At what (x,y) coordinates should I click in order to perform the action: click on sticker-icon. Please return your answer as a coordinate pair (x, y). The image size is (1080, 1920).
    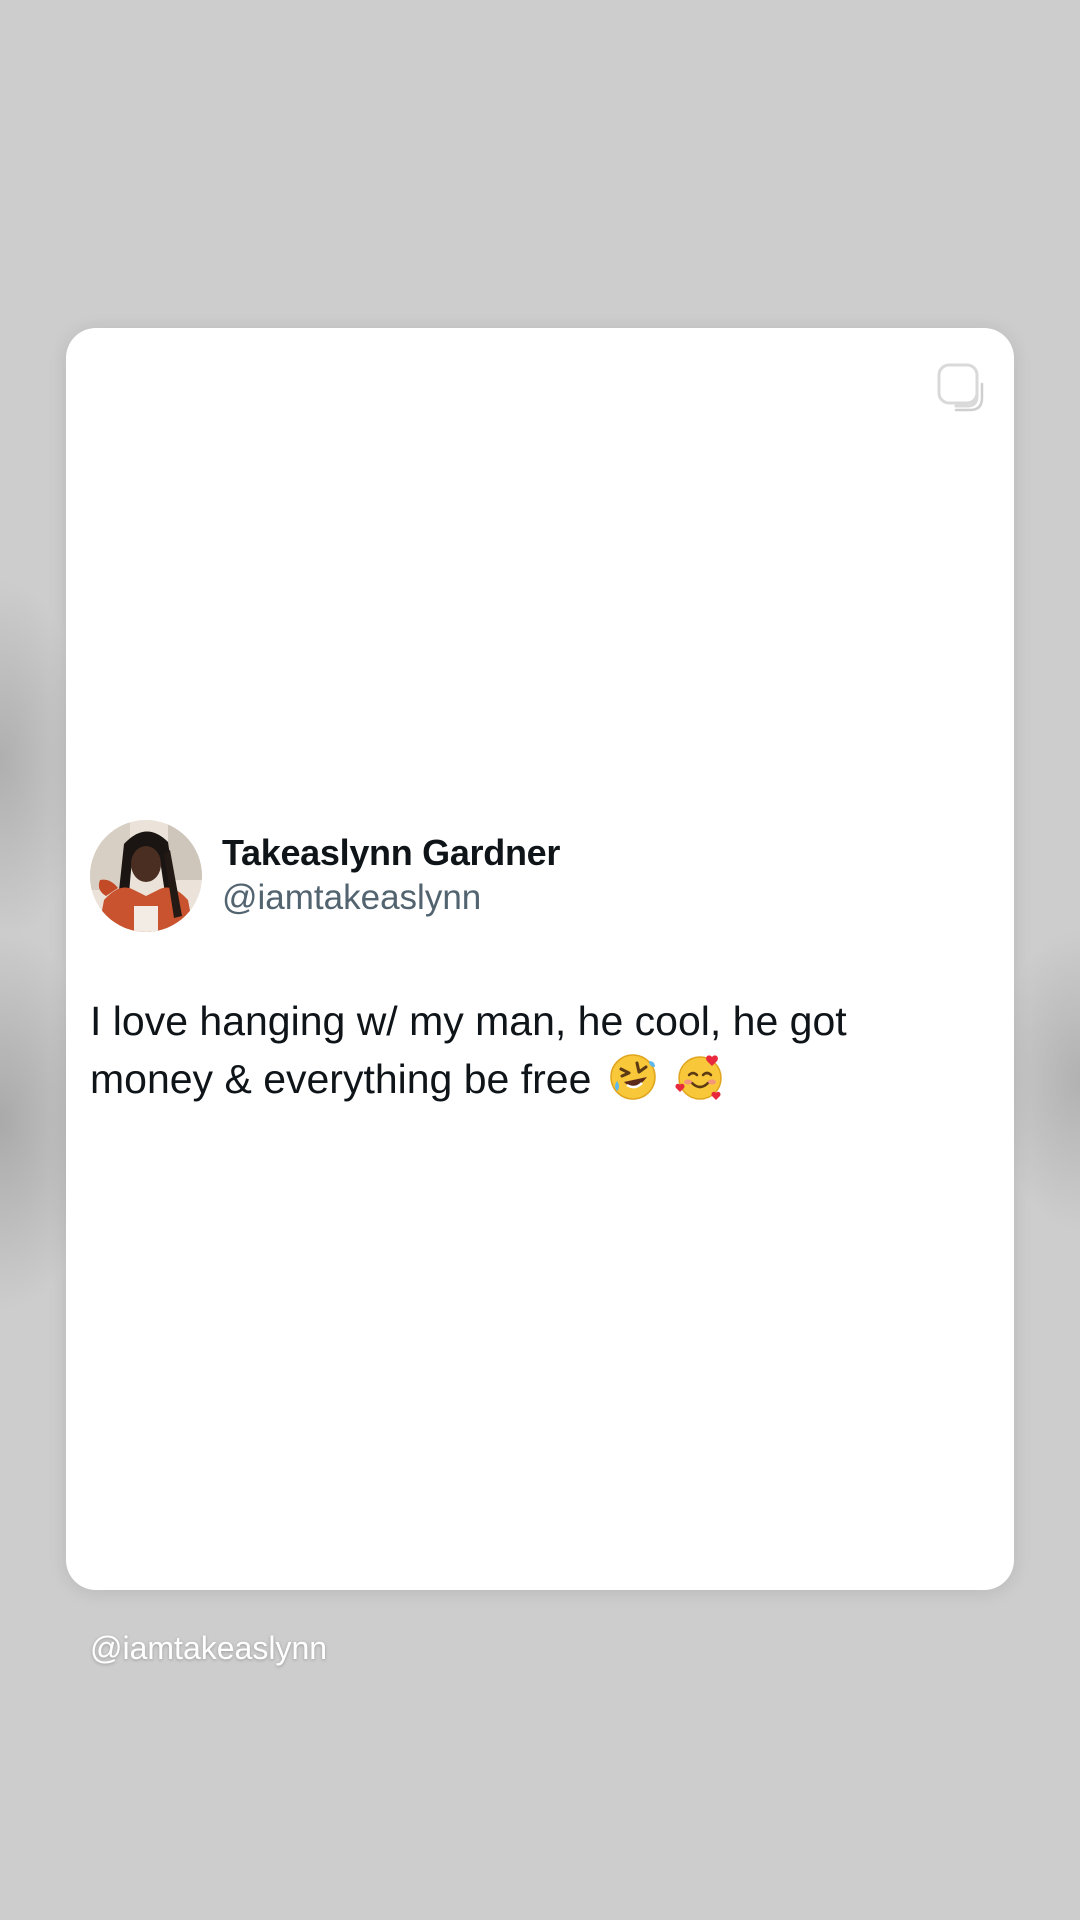
    Looking at the image, I should click on (961, 387).